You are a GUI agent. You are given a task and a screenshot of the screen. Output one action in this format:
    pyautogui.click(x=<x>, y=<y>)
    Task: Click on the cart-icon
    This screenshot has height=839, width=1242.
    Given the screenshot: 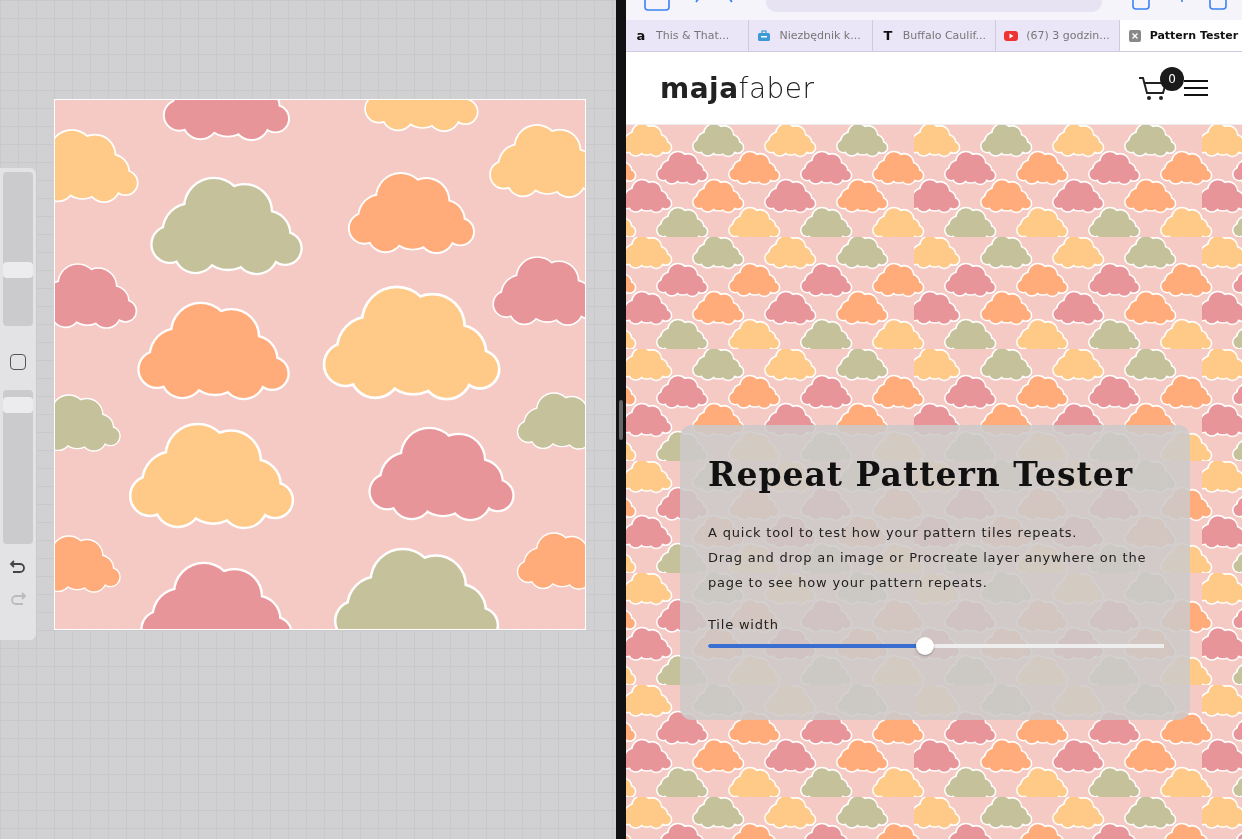 What is the action you would take?
    pyautogui.click(x=1153, y=88)
    